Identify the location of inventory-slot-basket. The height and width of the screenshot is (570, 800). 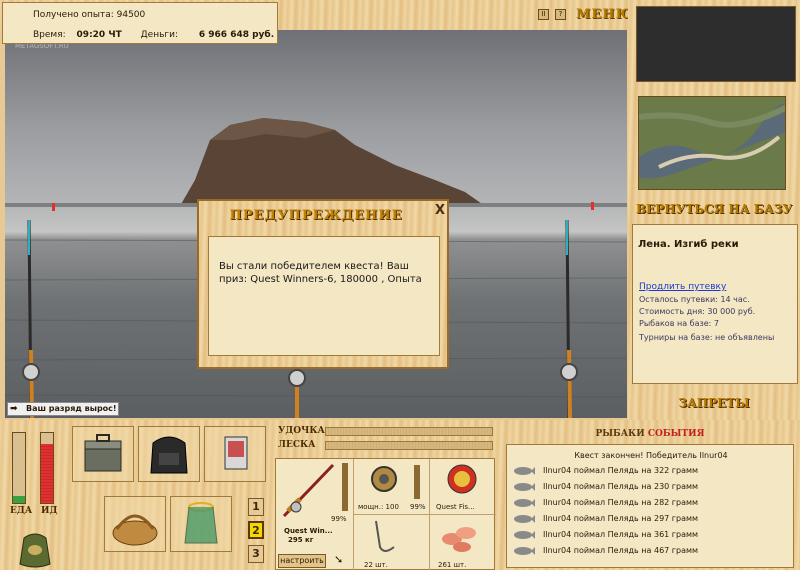
(135, 524).